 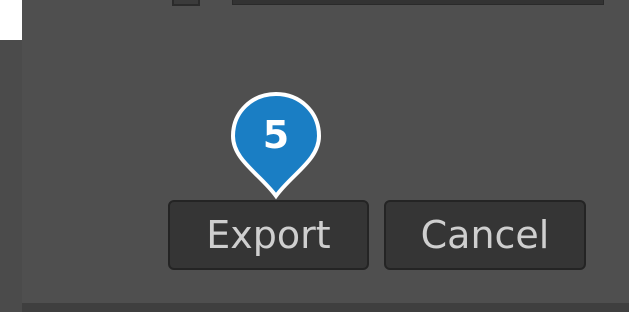 I want to click on cancel-button: Cancel, so click(x=485, y=235).